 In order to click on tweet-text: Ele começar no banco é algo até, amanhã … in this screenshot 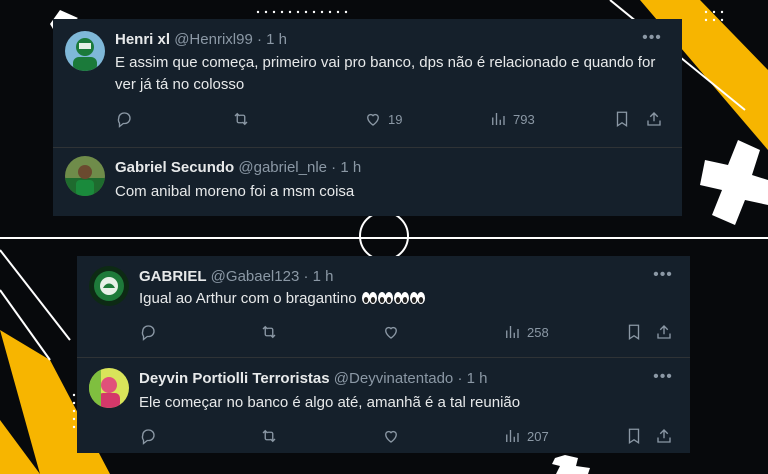, I will do `click(330, 402)`.